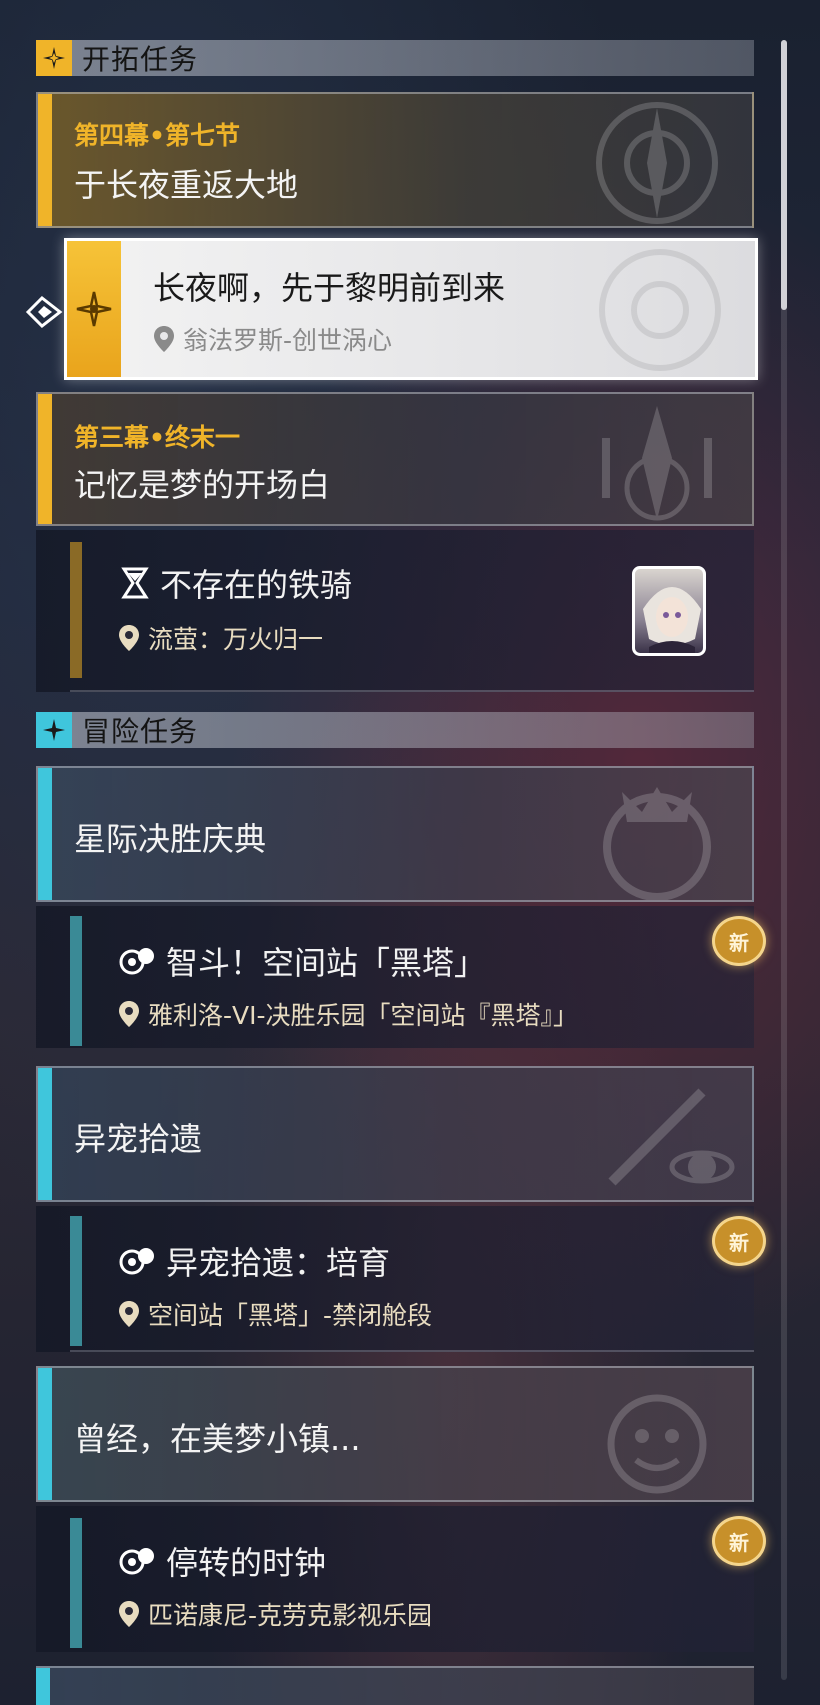  I want to click on chapter-kicker: 第三幕•终末一, so click(157, 437).